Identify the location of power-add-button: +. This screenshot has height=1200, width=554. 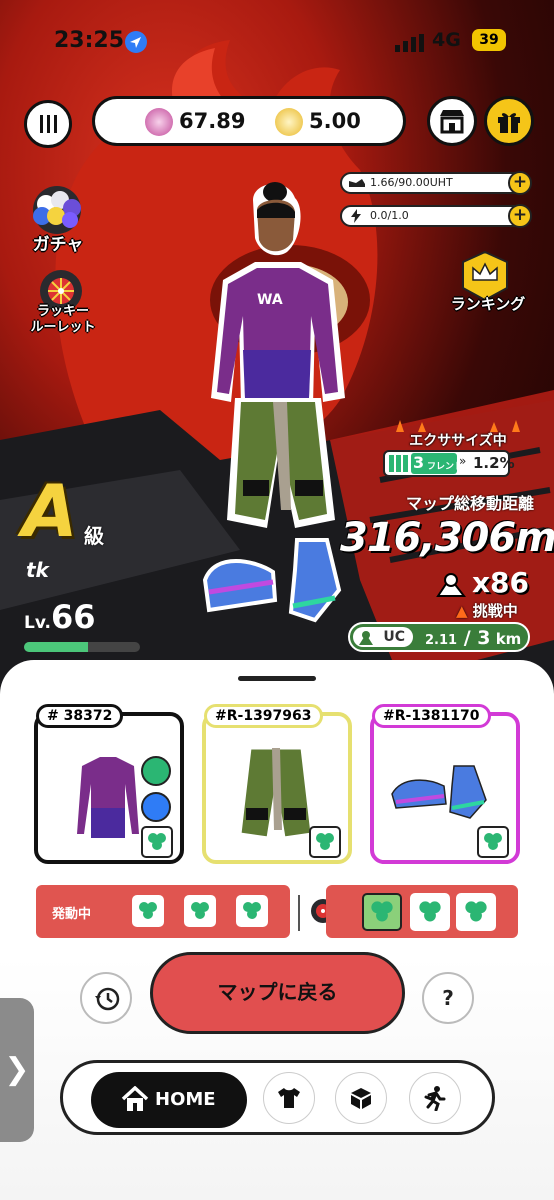
(520, 216).